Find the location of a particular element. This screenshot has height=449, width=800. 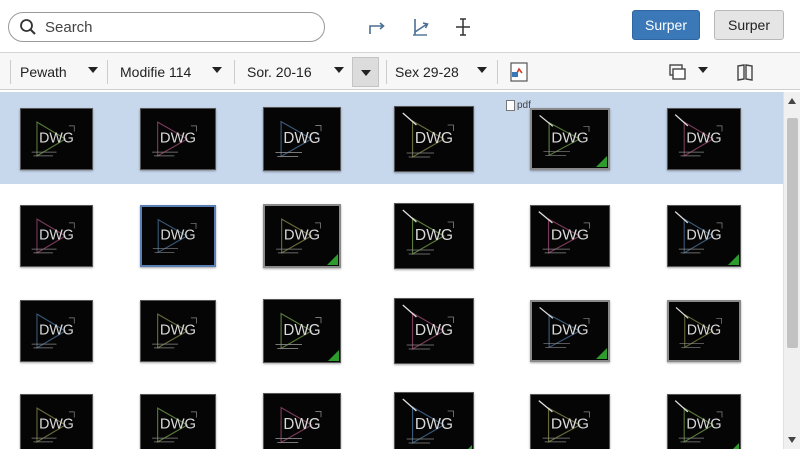

scroll-down-arrow-icon is located at coordinates (792, 440).